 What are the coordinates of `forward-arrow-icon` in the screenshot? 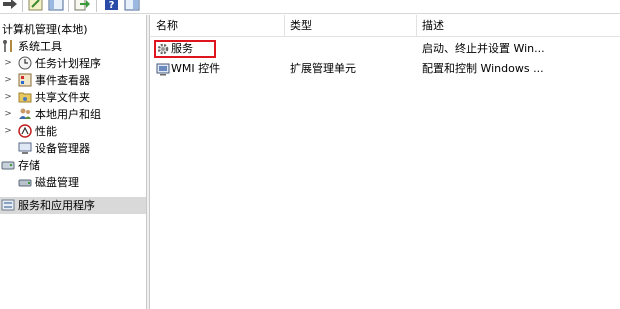 It's located at (10, 6).